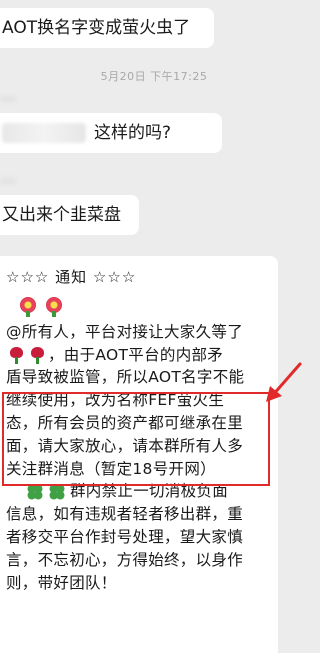 The width and height of the screenshot is (320, 653). What do you see at coordinates (149, 491) in the screenshot?
I see `notice-line-text: 群内禁止一切消极负面` at bounding box center [149, 491].